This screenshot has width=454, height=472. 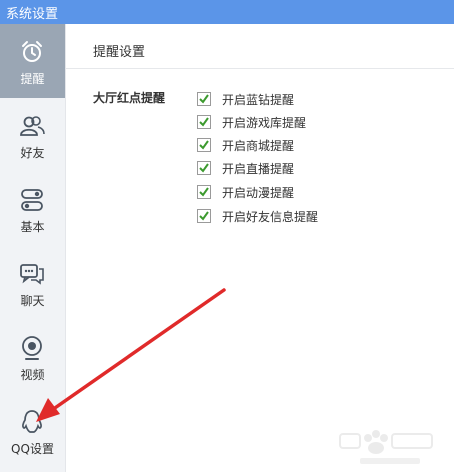 What do you see at coordinates (119, 52) in the screenshot?
I see `section-title: 提醒设置` at bounding box center [119, 52].